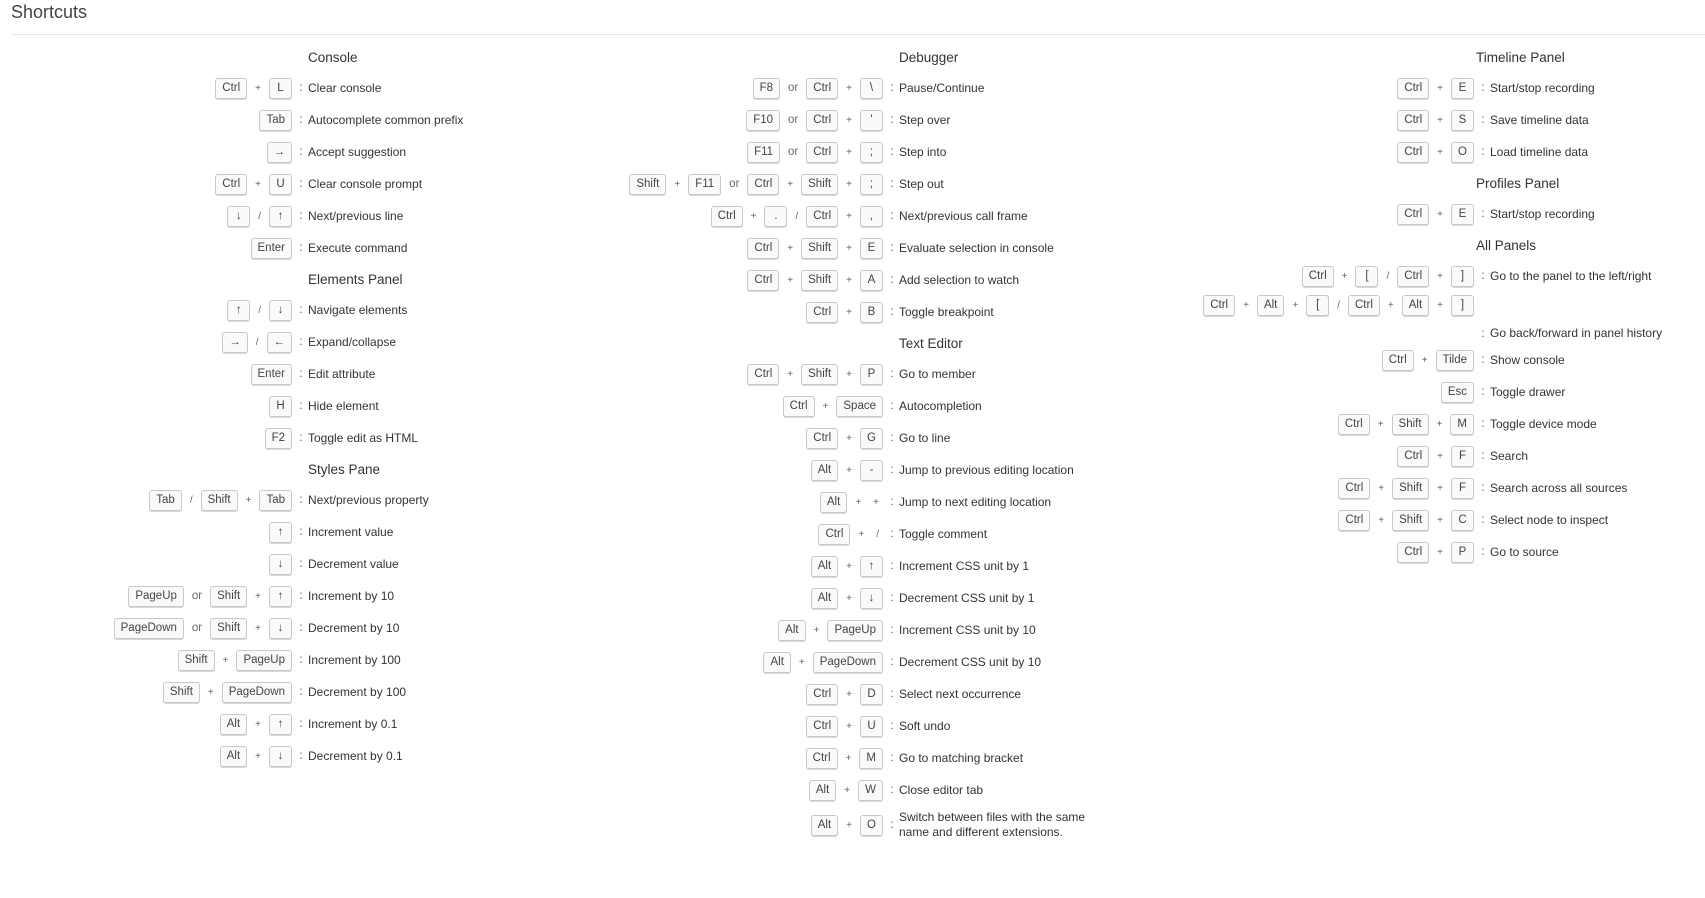 This screenshot has width=1705, height=898. I want to click on shortcut-description: Save timeline data, so click(1539, 119).